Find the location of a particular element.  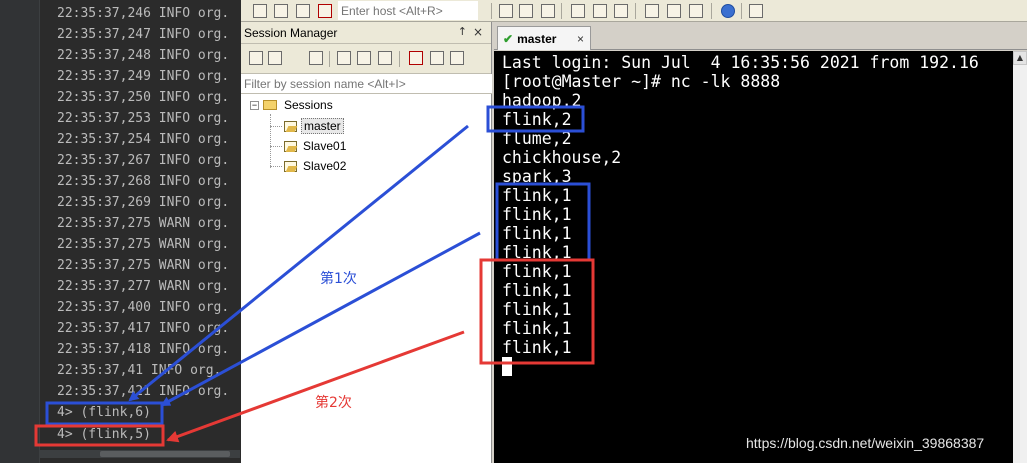

log-time: 22:35:37,421 is located at coordinates (104, 391).